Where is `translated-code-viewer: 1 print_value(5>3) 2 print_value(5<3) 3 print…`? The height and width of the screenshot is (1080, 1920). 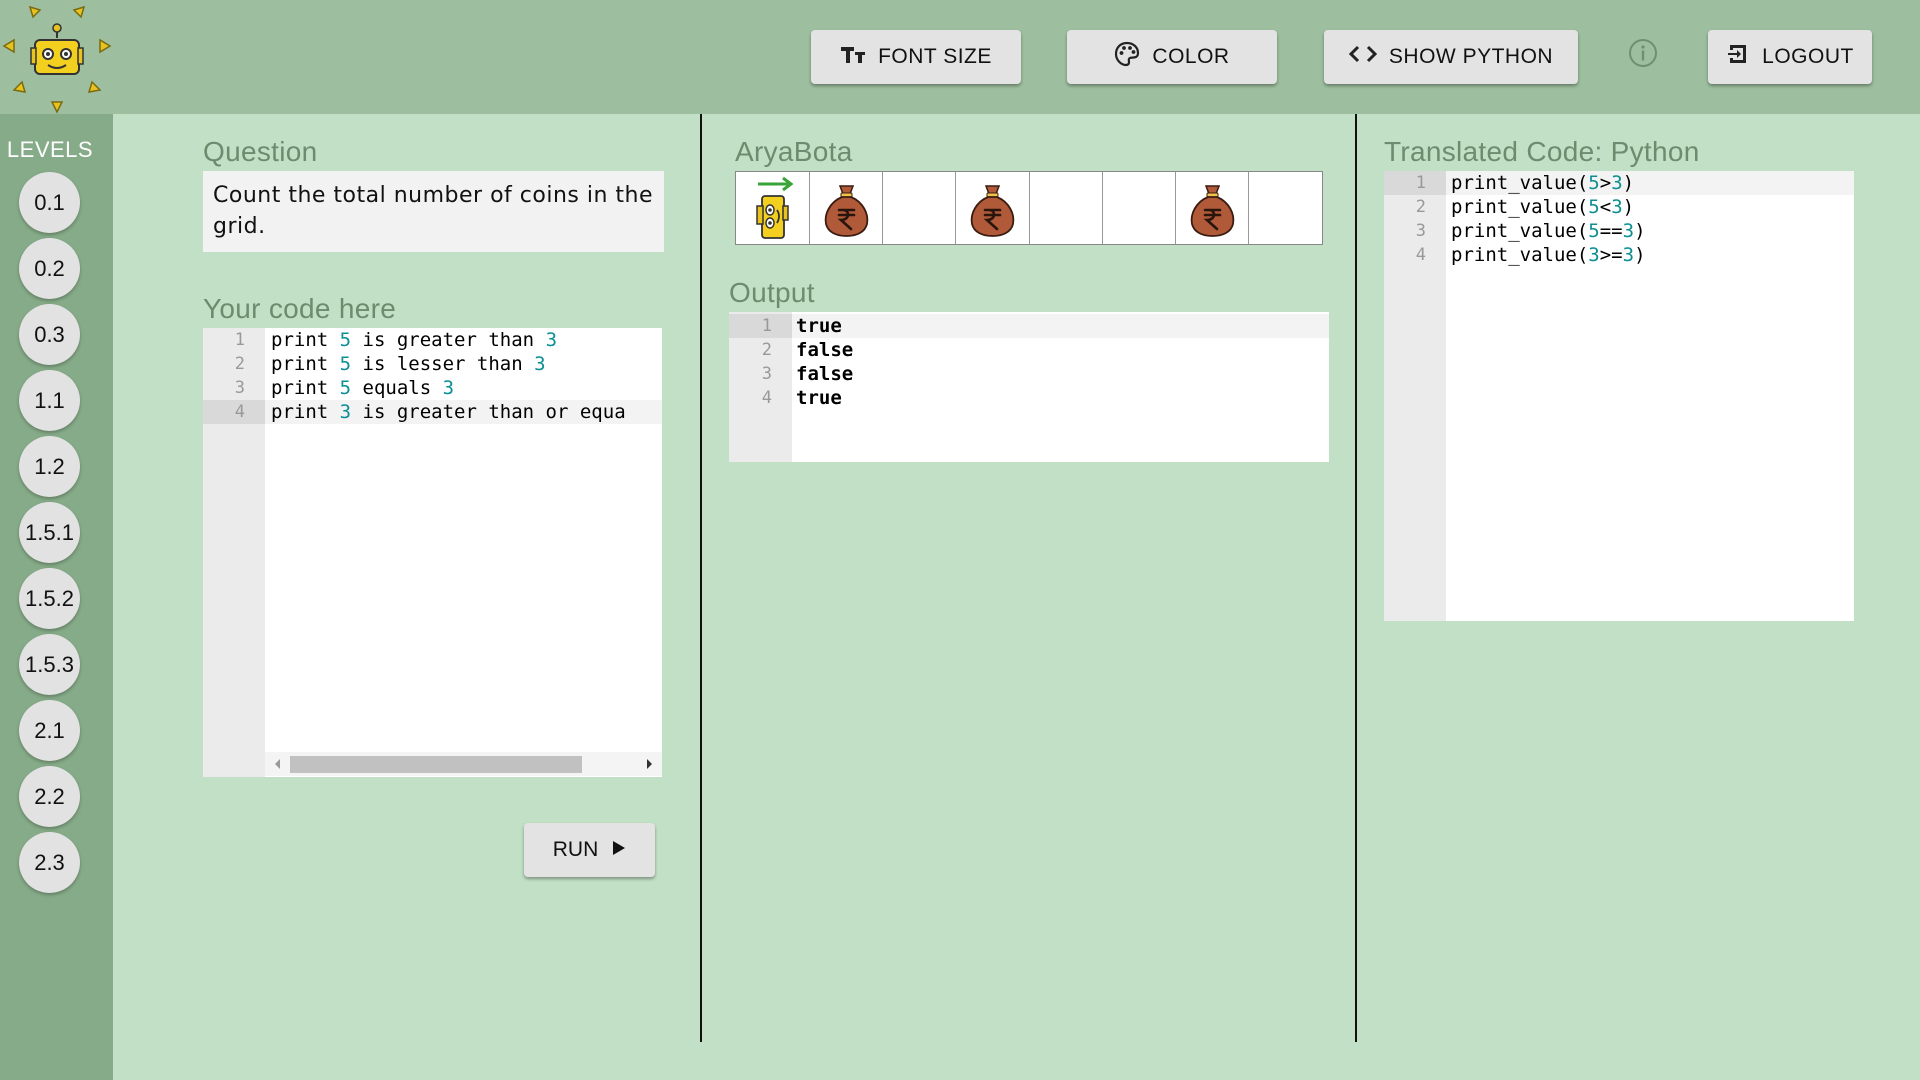
translated-code-viewer: 1 print_value(5>3) 2 print_value(5<3) 3 print… is located at coordinates (1619, 396).